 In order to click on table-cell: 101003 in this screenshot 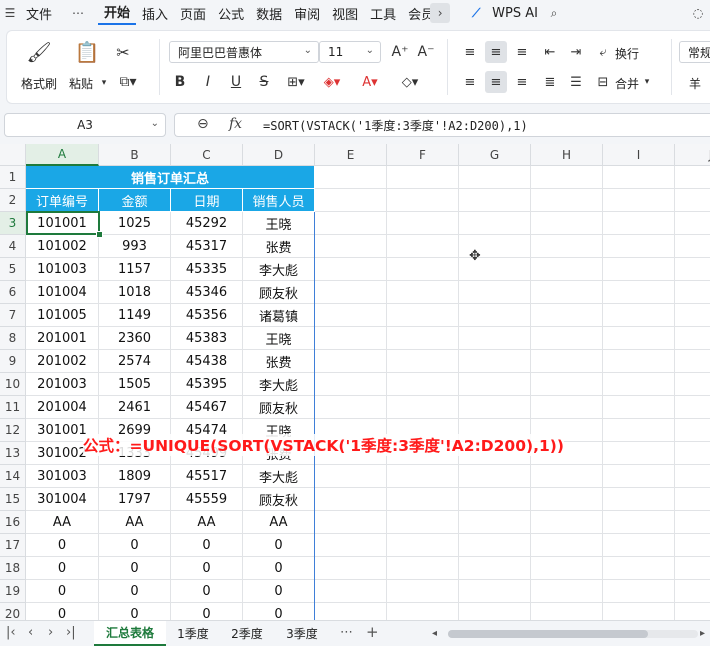, I will do `click(62, 269)`.